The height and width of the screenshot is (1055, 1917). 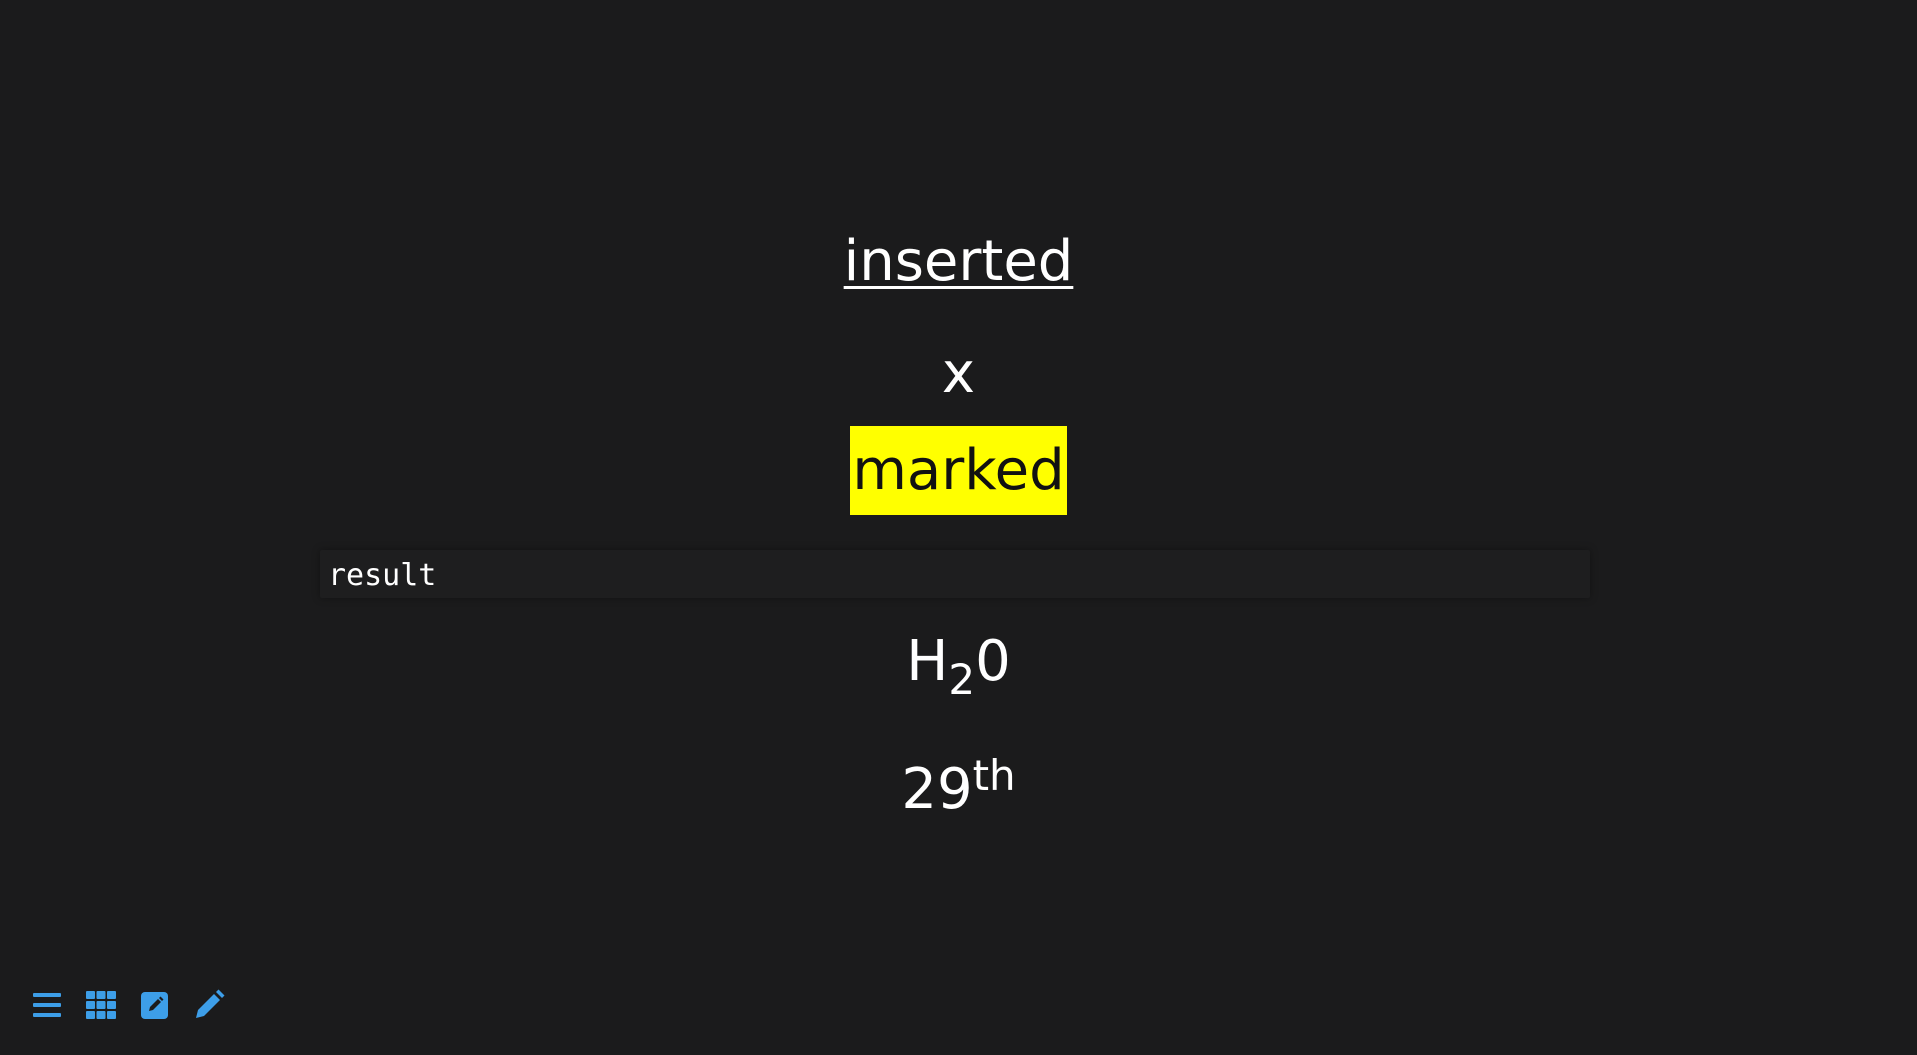 What do you see at coordinates (937, 789) in the screenshot?
I see `ordinal-number: 29` at bounding box center [937, 789].